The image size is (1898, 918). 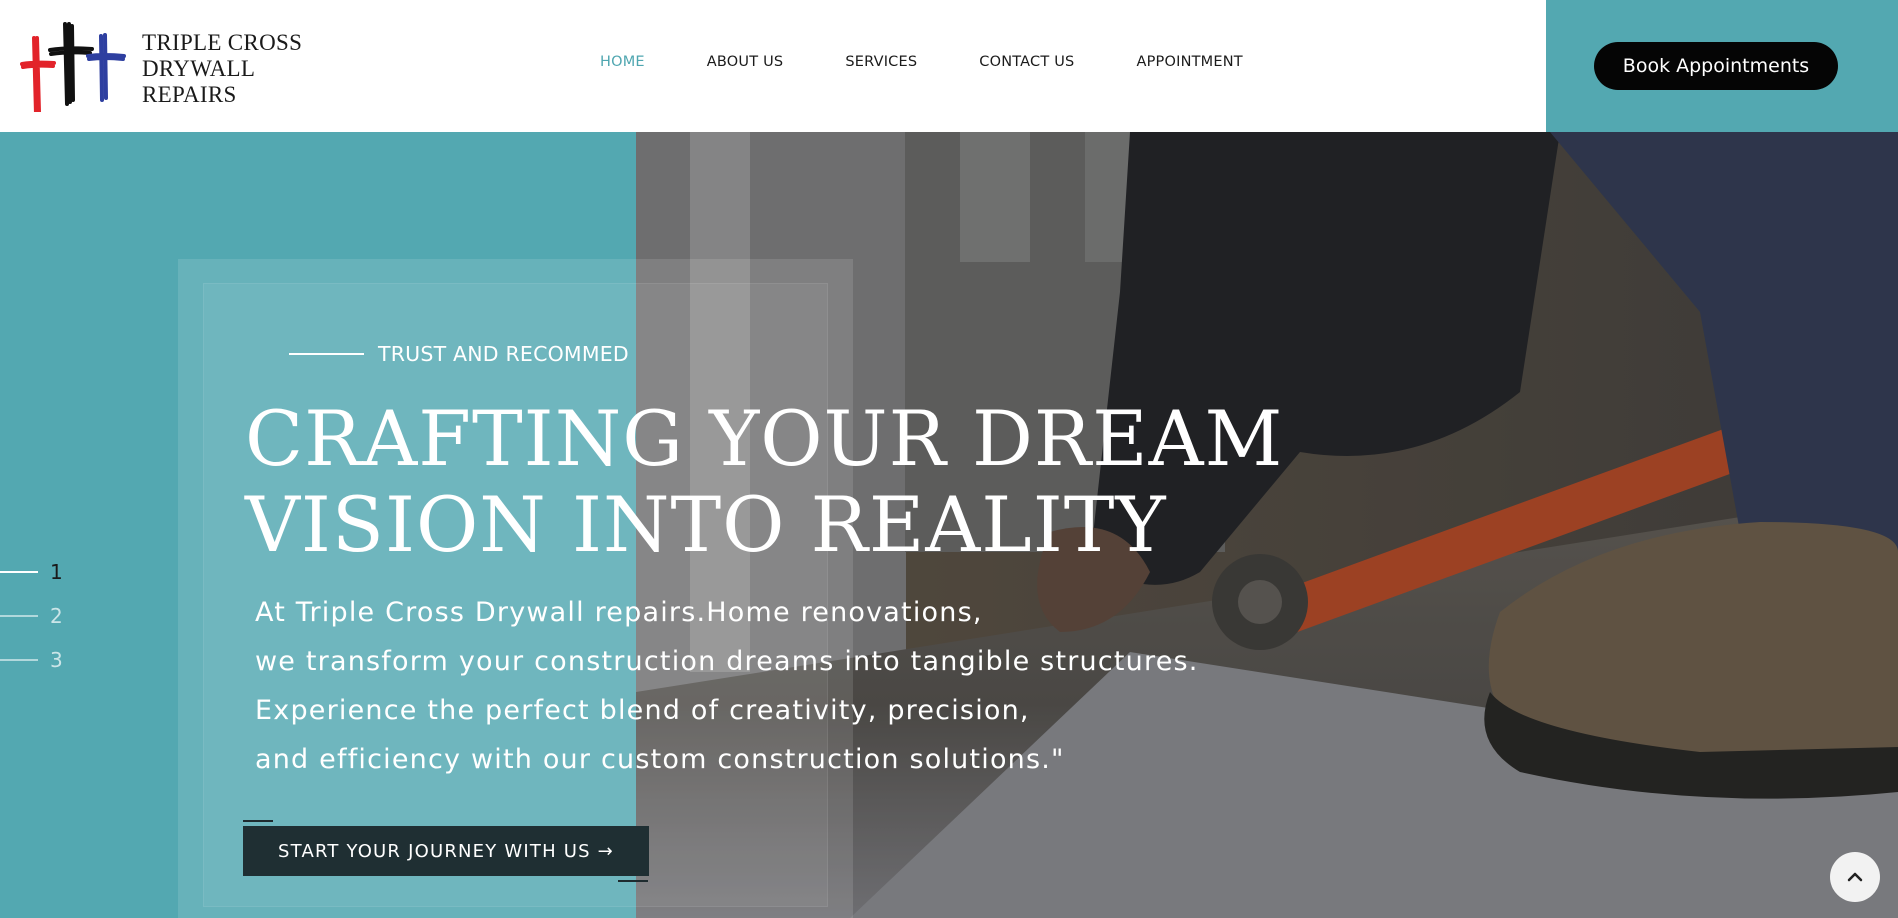 I want to click on eyebrow-text: TRUST AND RECOMMED, so click(x=503, y=354).